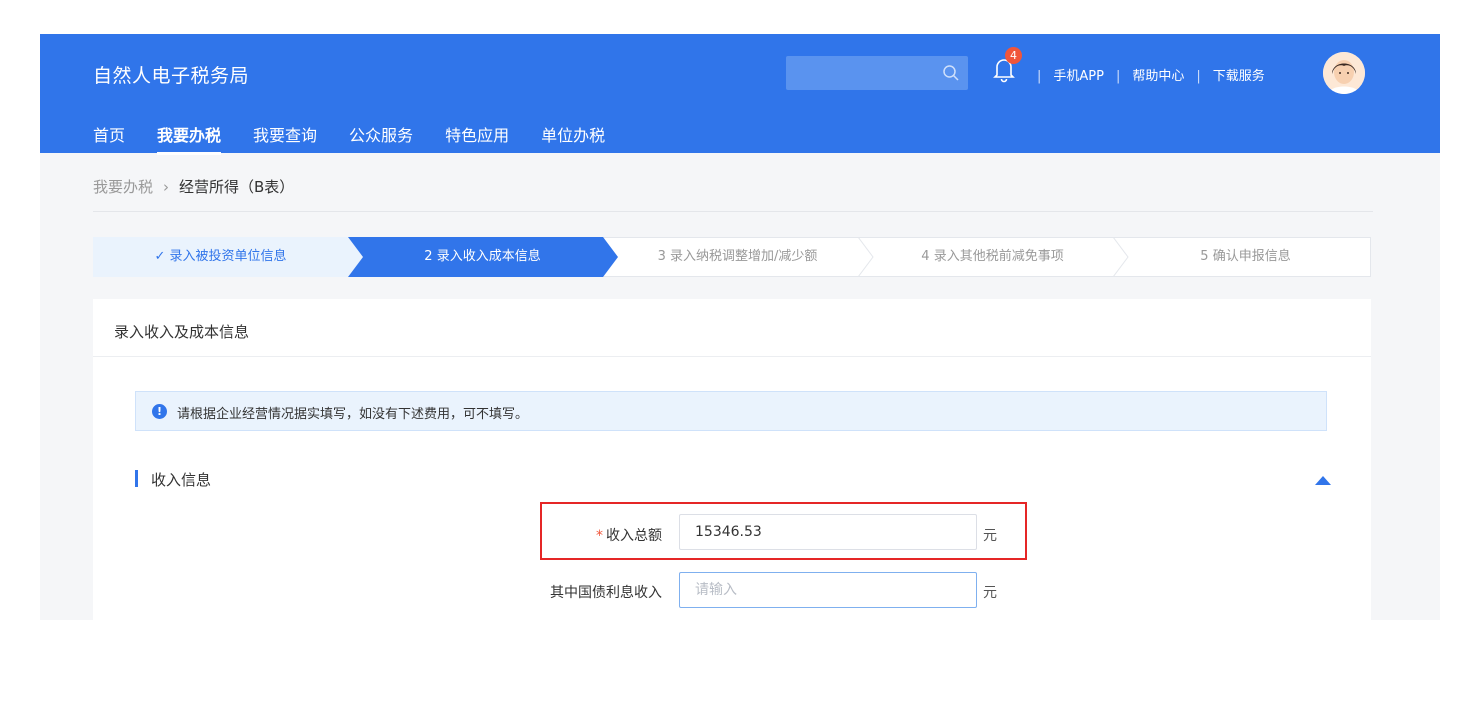 The image size is (1479, 706). What do you see at coordinates (237, 187) in the screenshot?
I see `breadcrumb-current: 经营所得（B表）` at bounding box center [237, 187].